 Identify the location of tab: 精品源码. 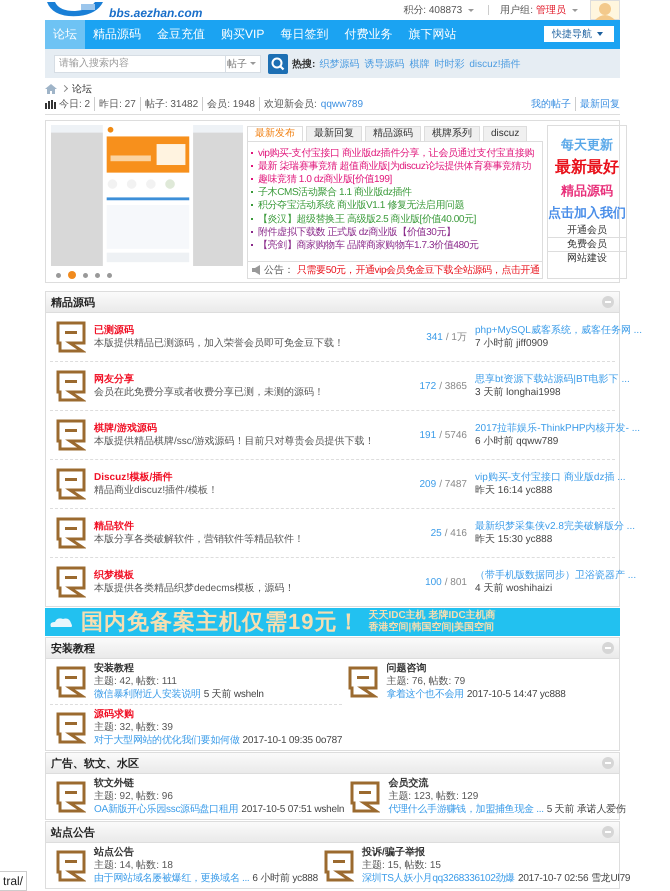
(393, 133).